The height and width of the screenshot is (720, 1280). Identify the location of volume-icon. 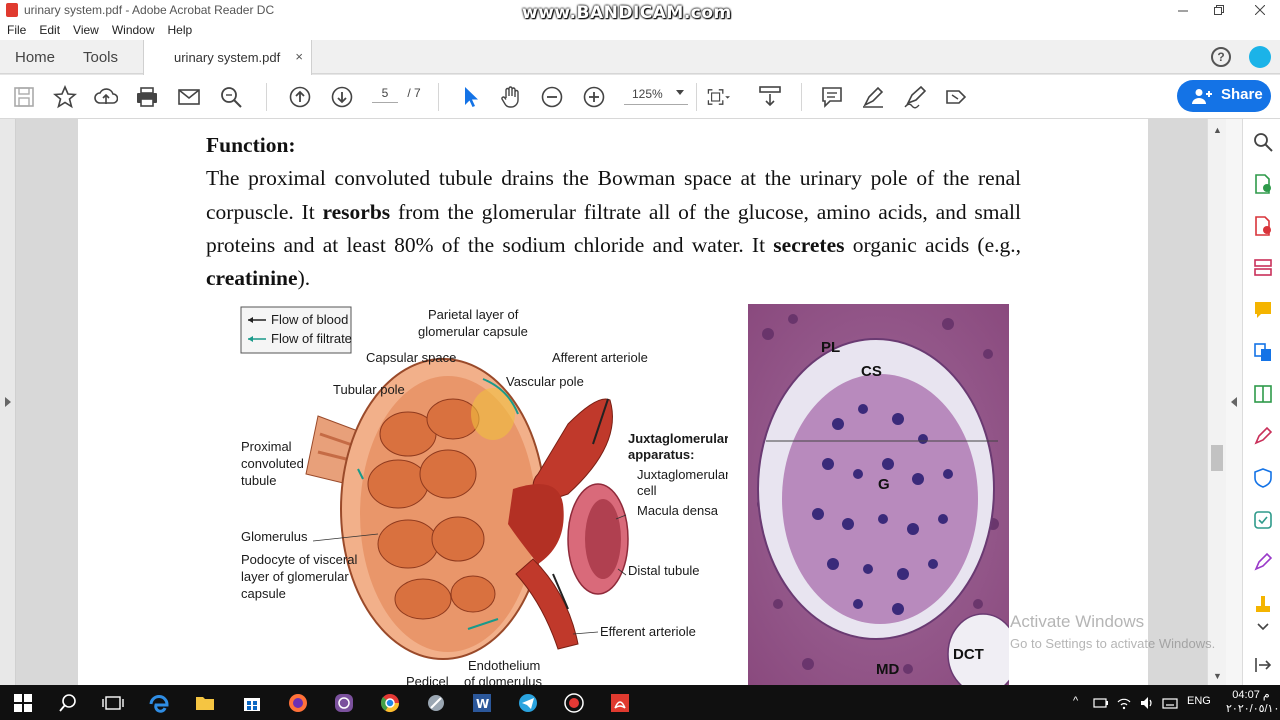
(1147, 703).